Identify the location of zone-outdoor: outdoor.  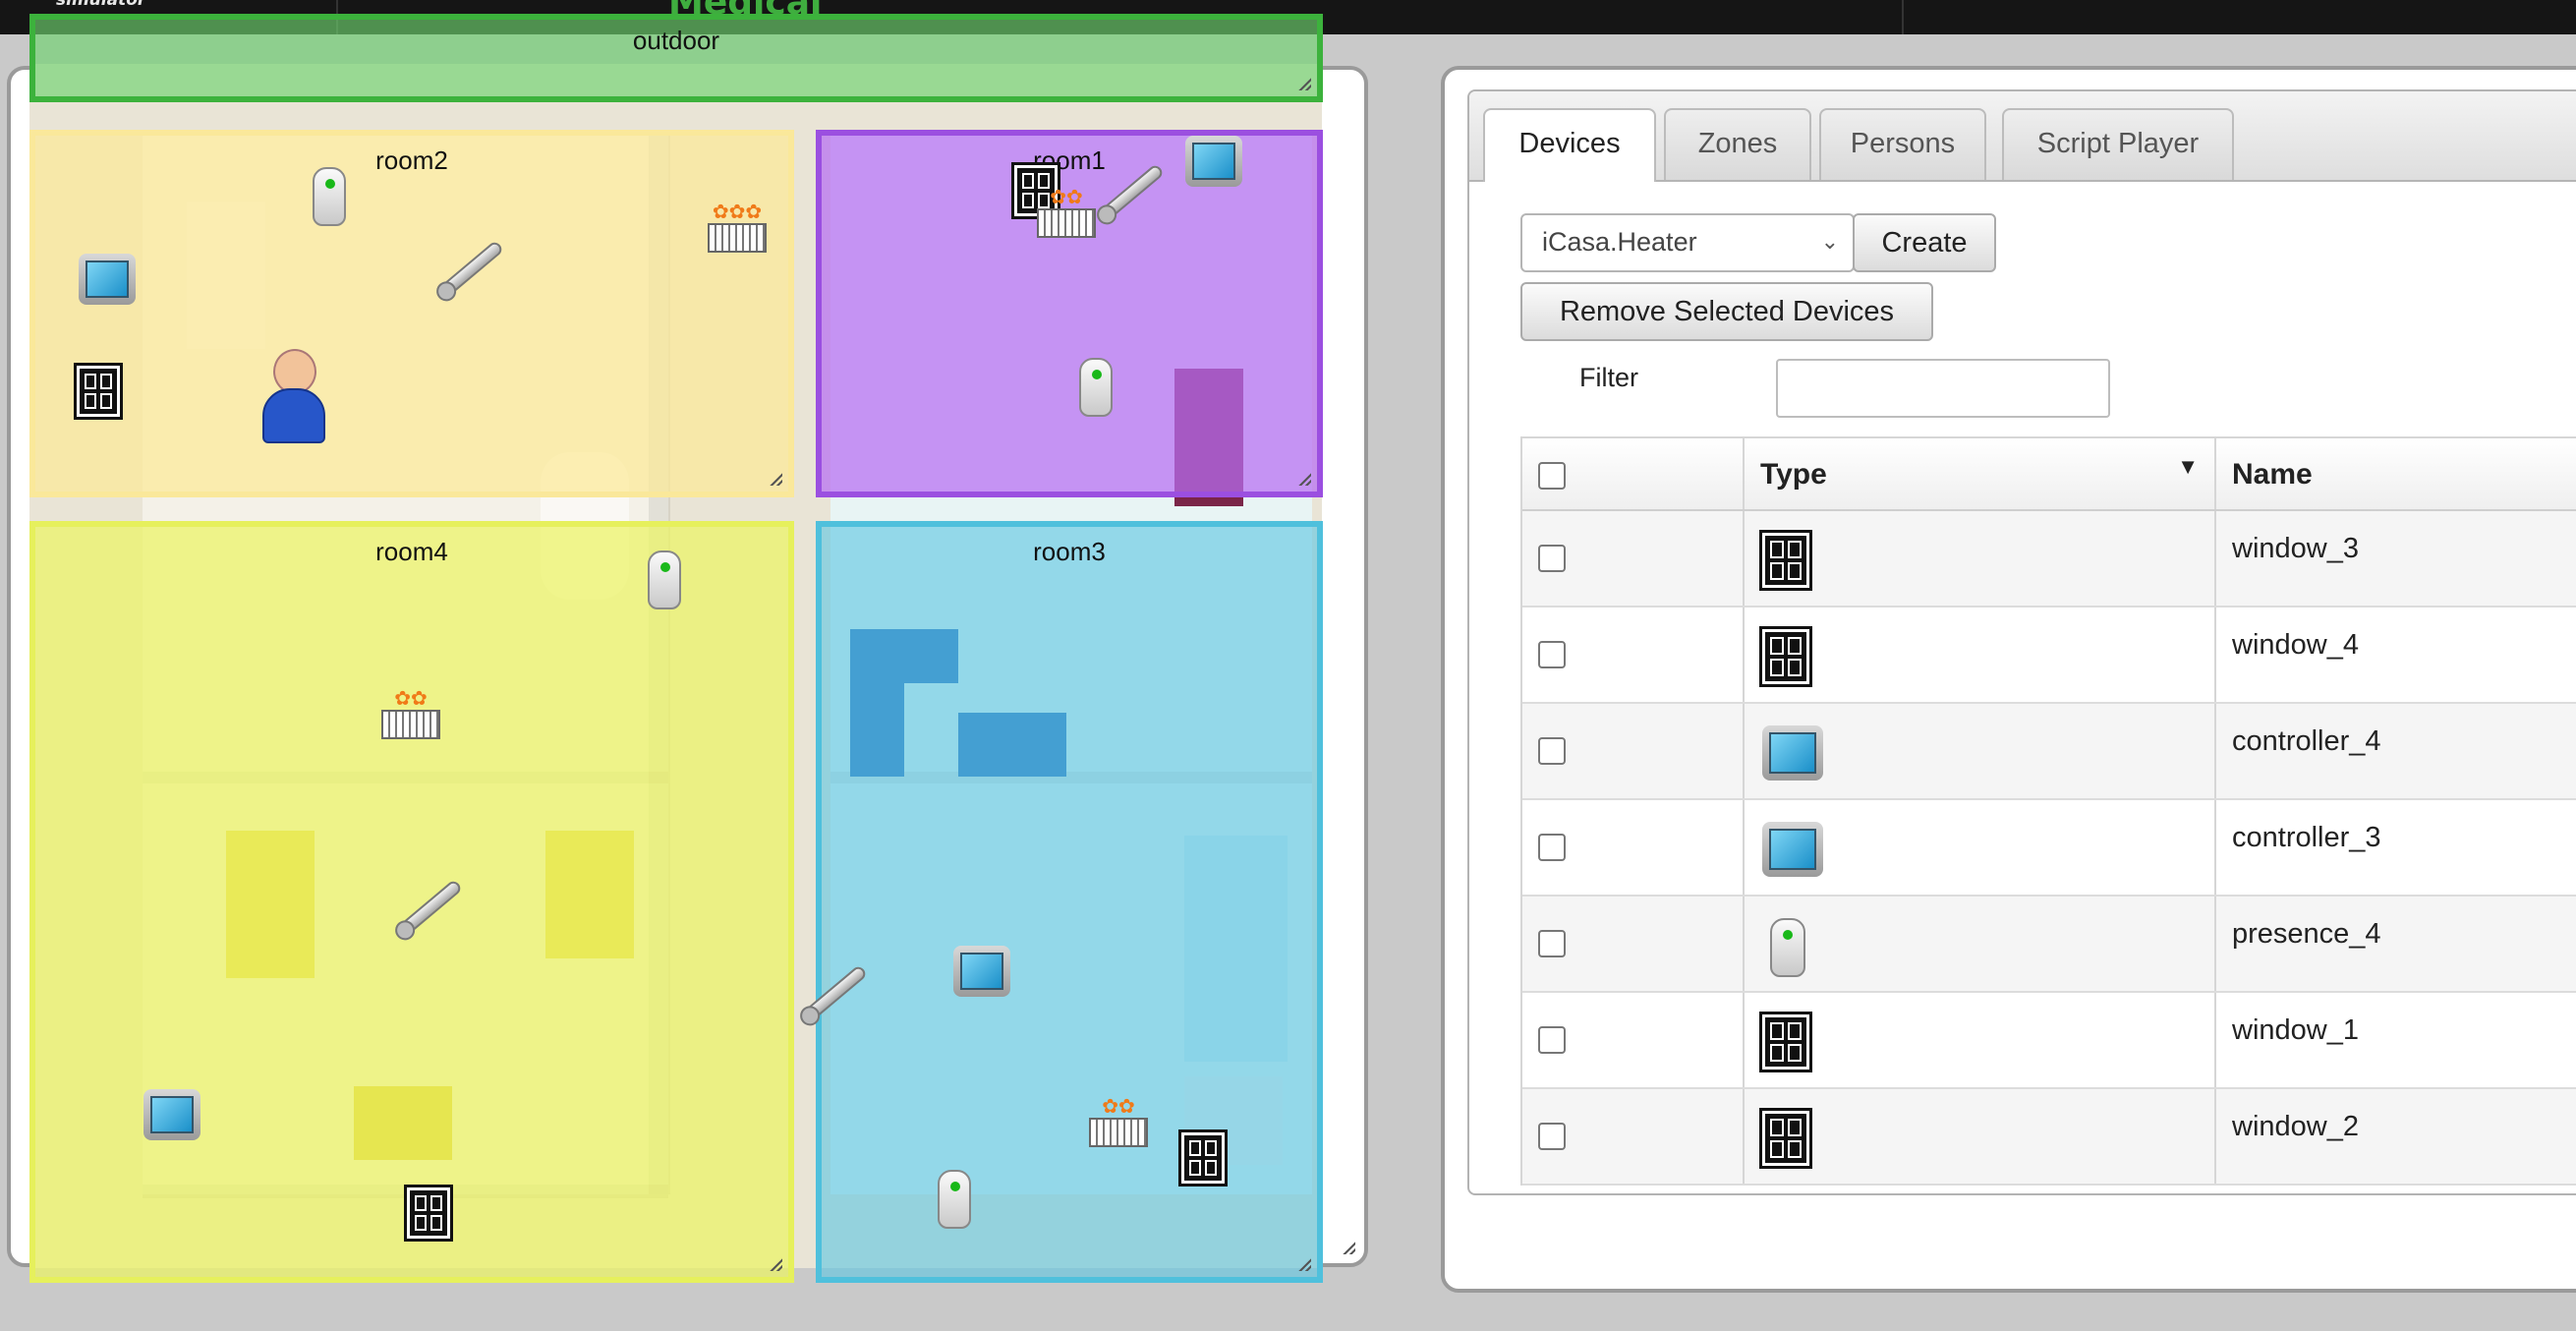
(676, 58).